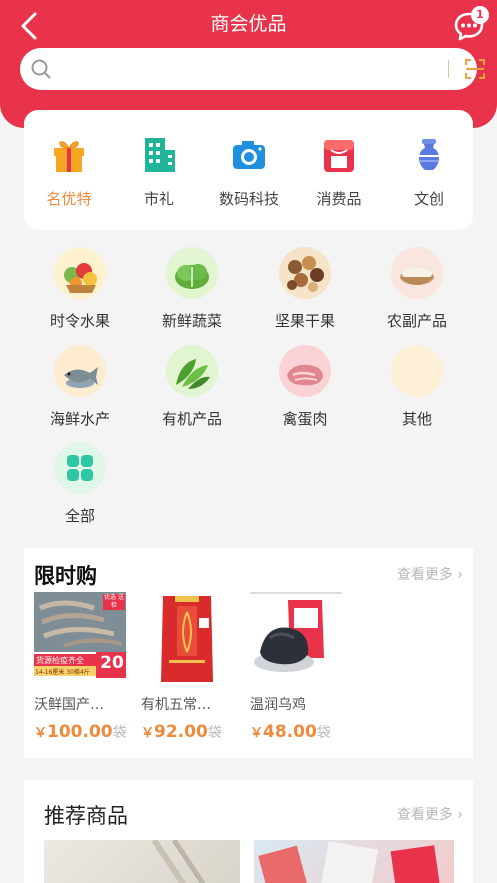  I want to click on category-item-consumer: 消费品, so click(339, 170).